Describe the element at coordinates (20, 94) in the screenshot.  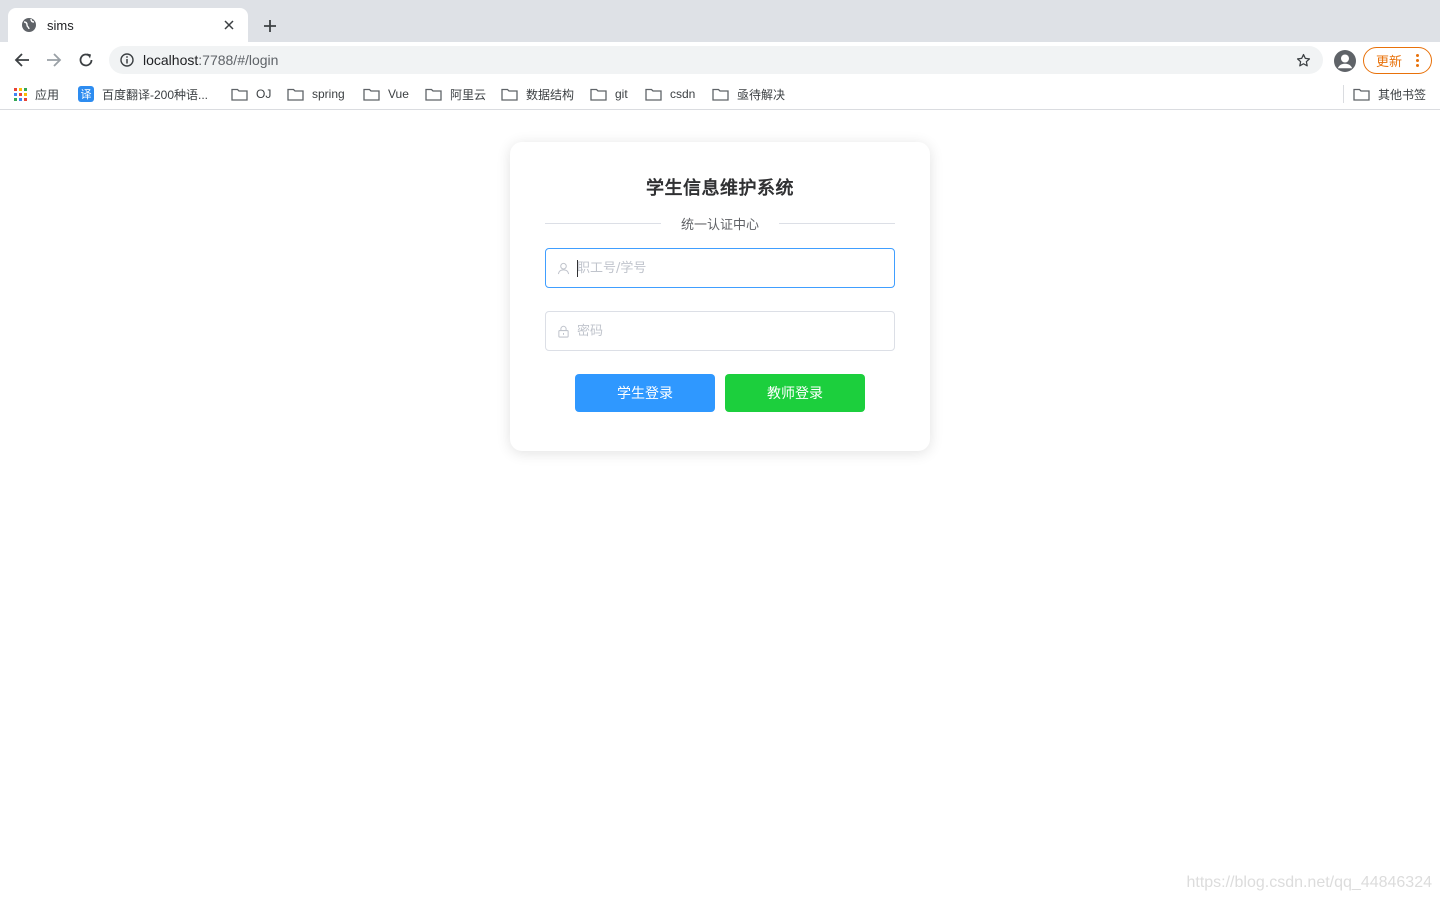
I see `apps-grid-icon` at that location.